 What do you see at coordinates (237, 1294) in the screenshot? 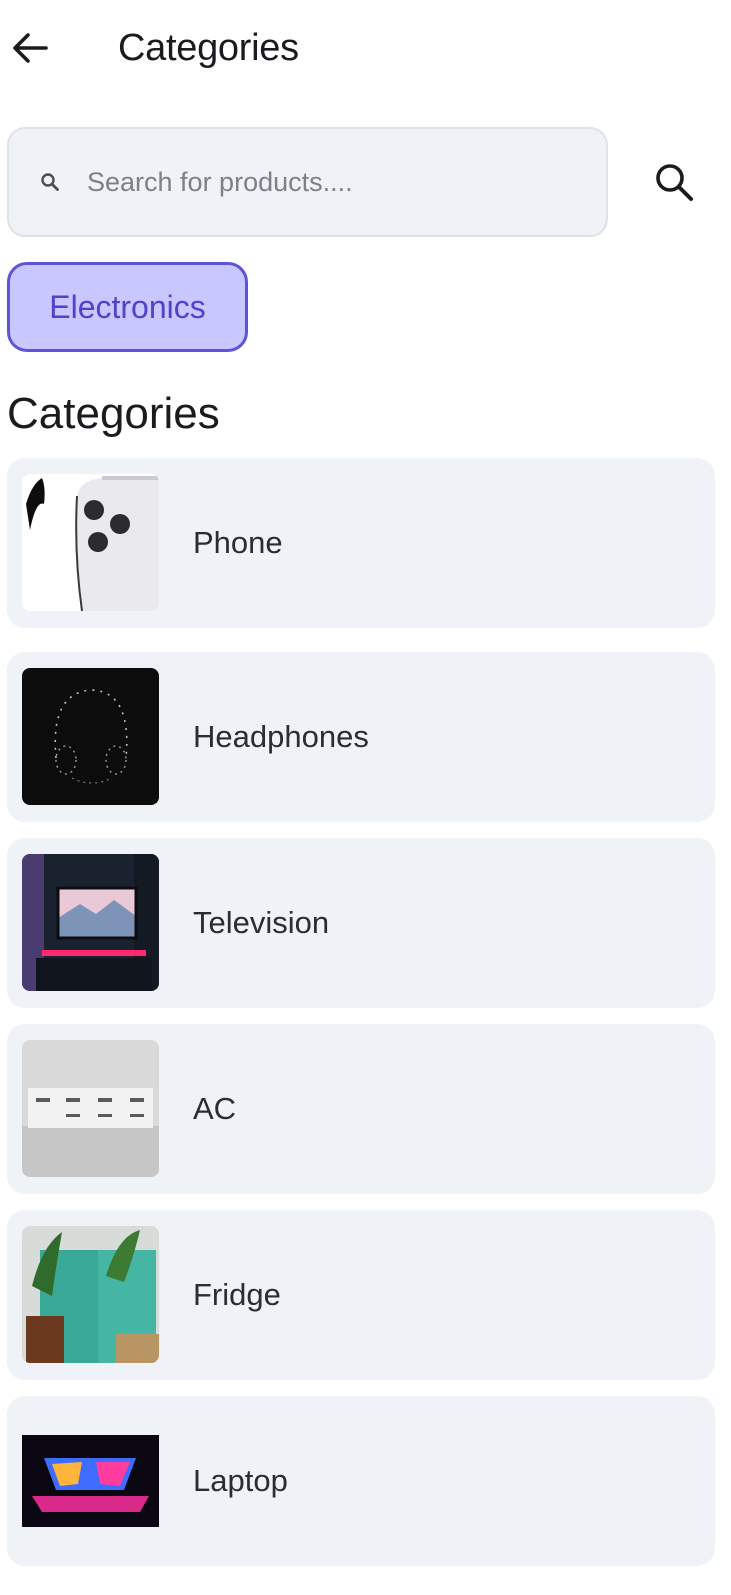
I see `category-label: Fridge` at bounding box center [237, 1294].